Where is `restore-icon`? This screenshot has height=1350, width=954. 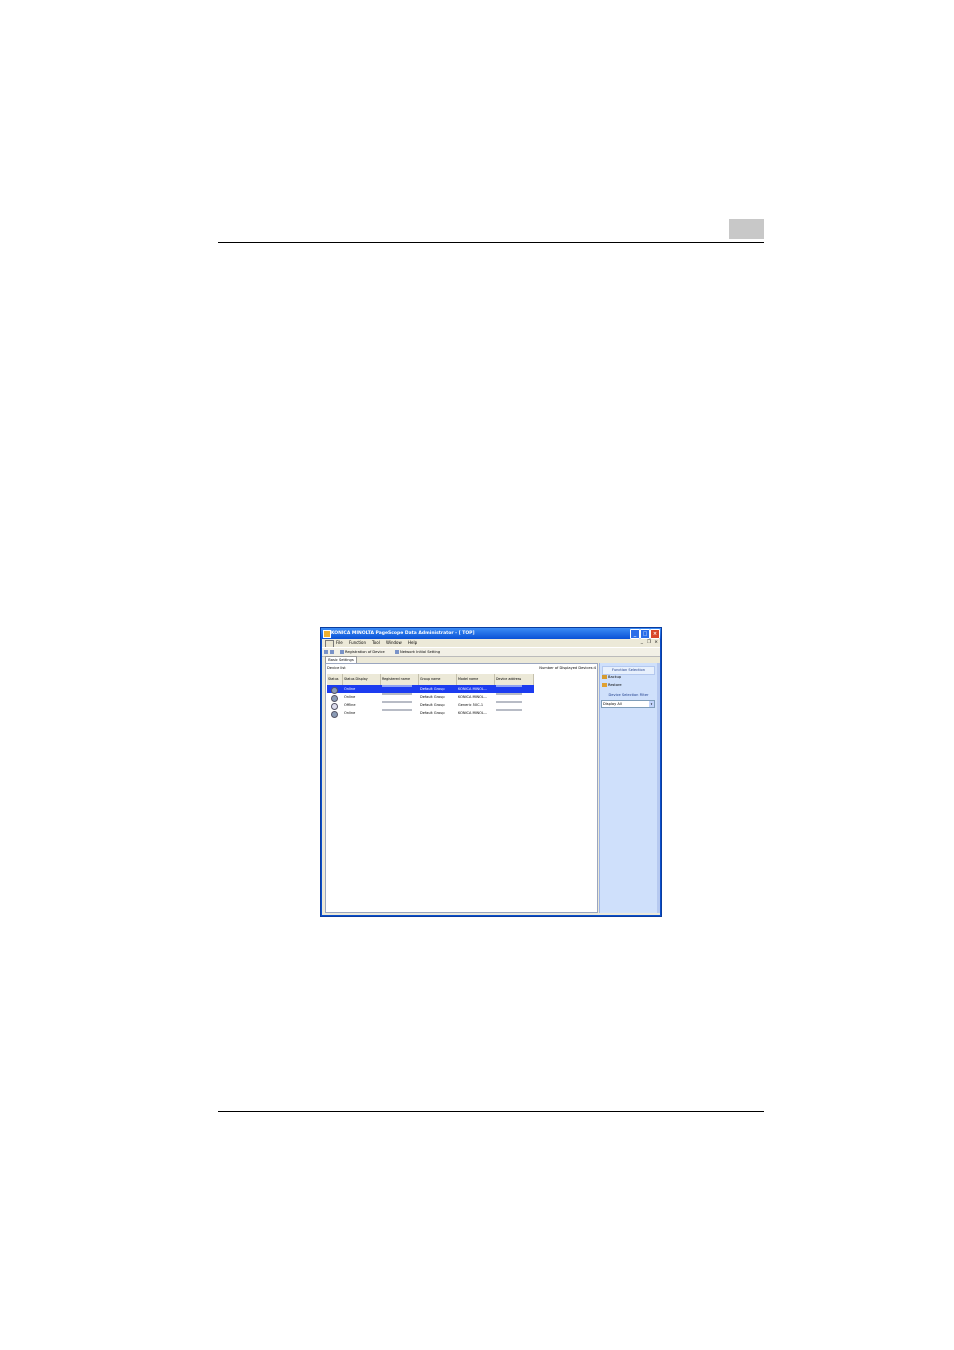
restore-icon is located at coordinates (604, 685).